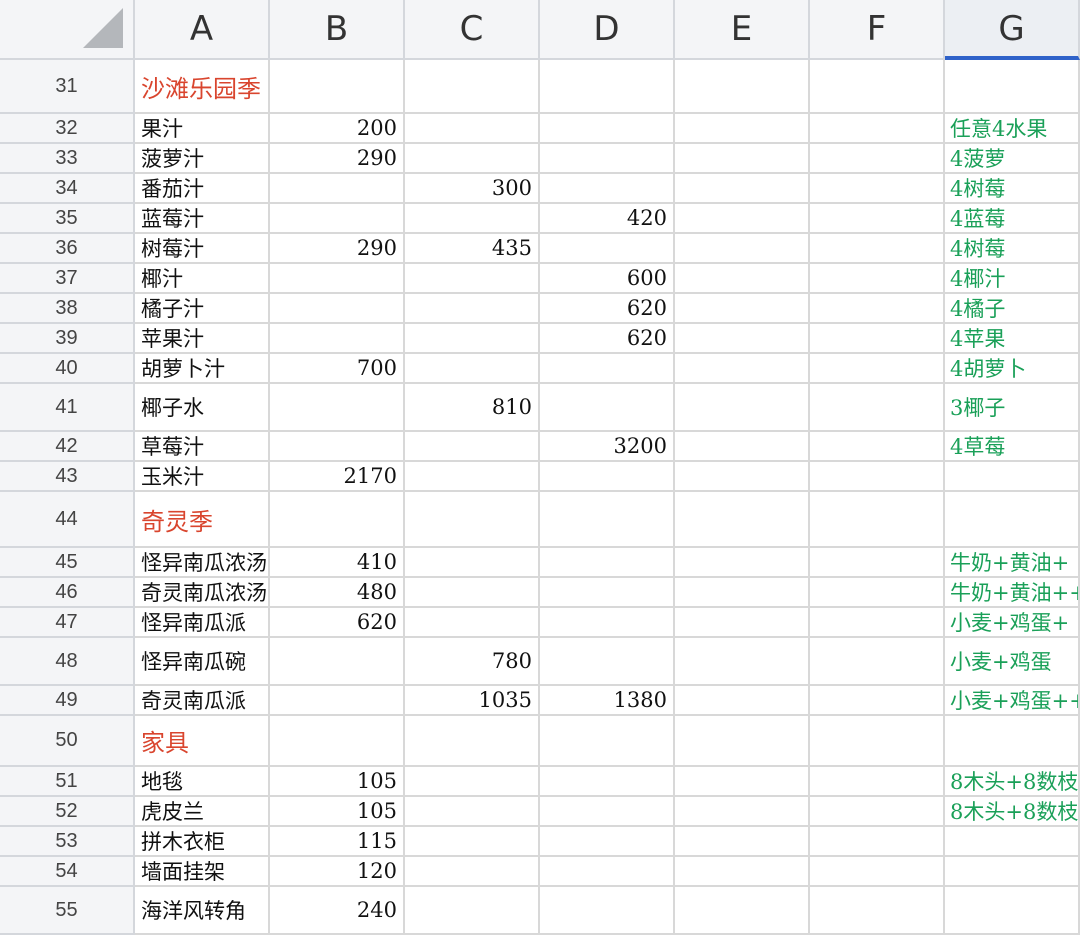  I want to click on cell-f53, so click(877, 842).